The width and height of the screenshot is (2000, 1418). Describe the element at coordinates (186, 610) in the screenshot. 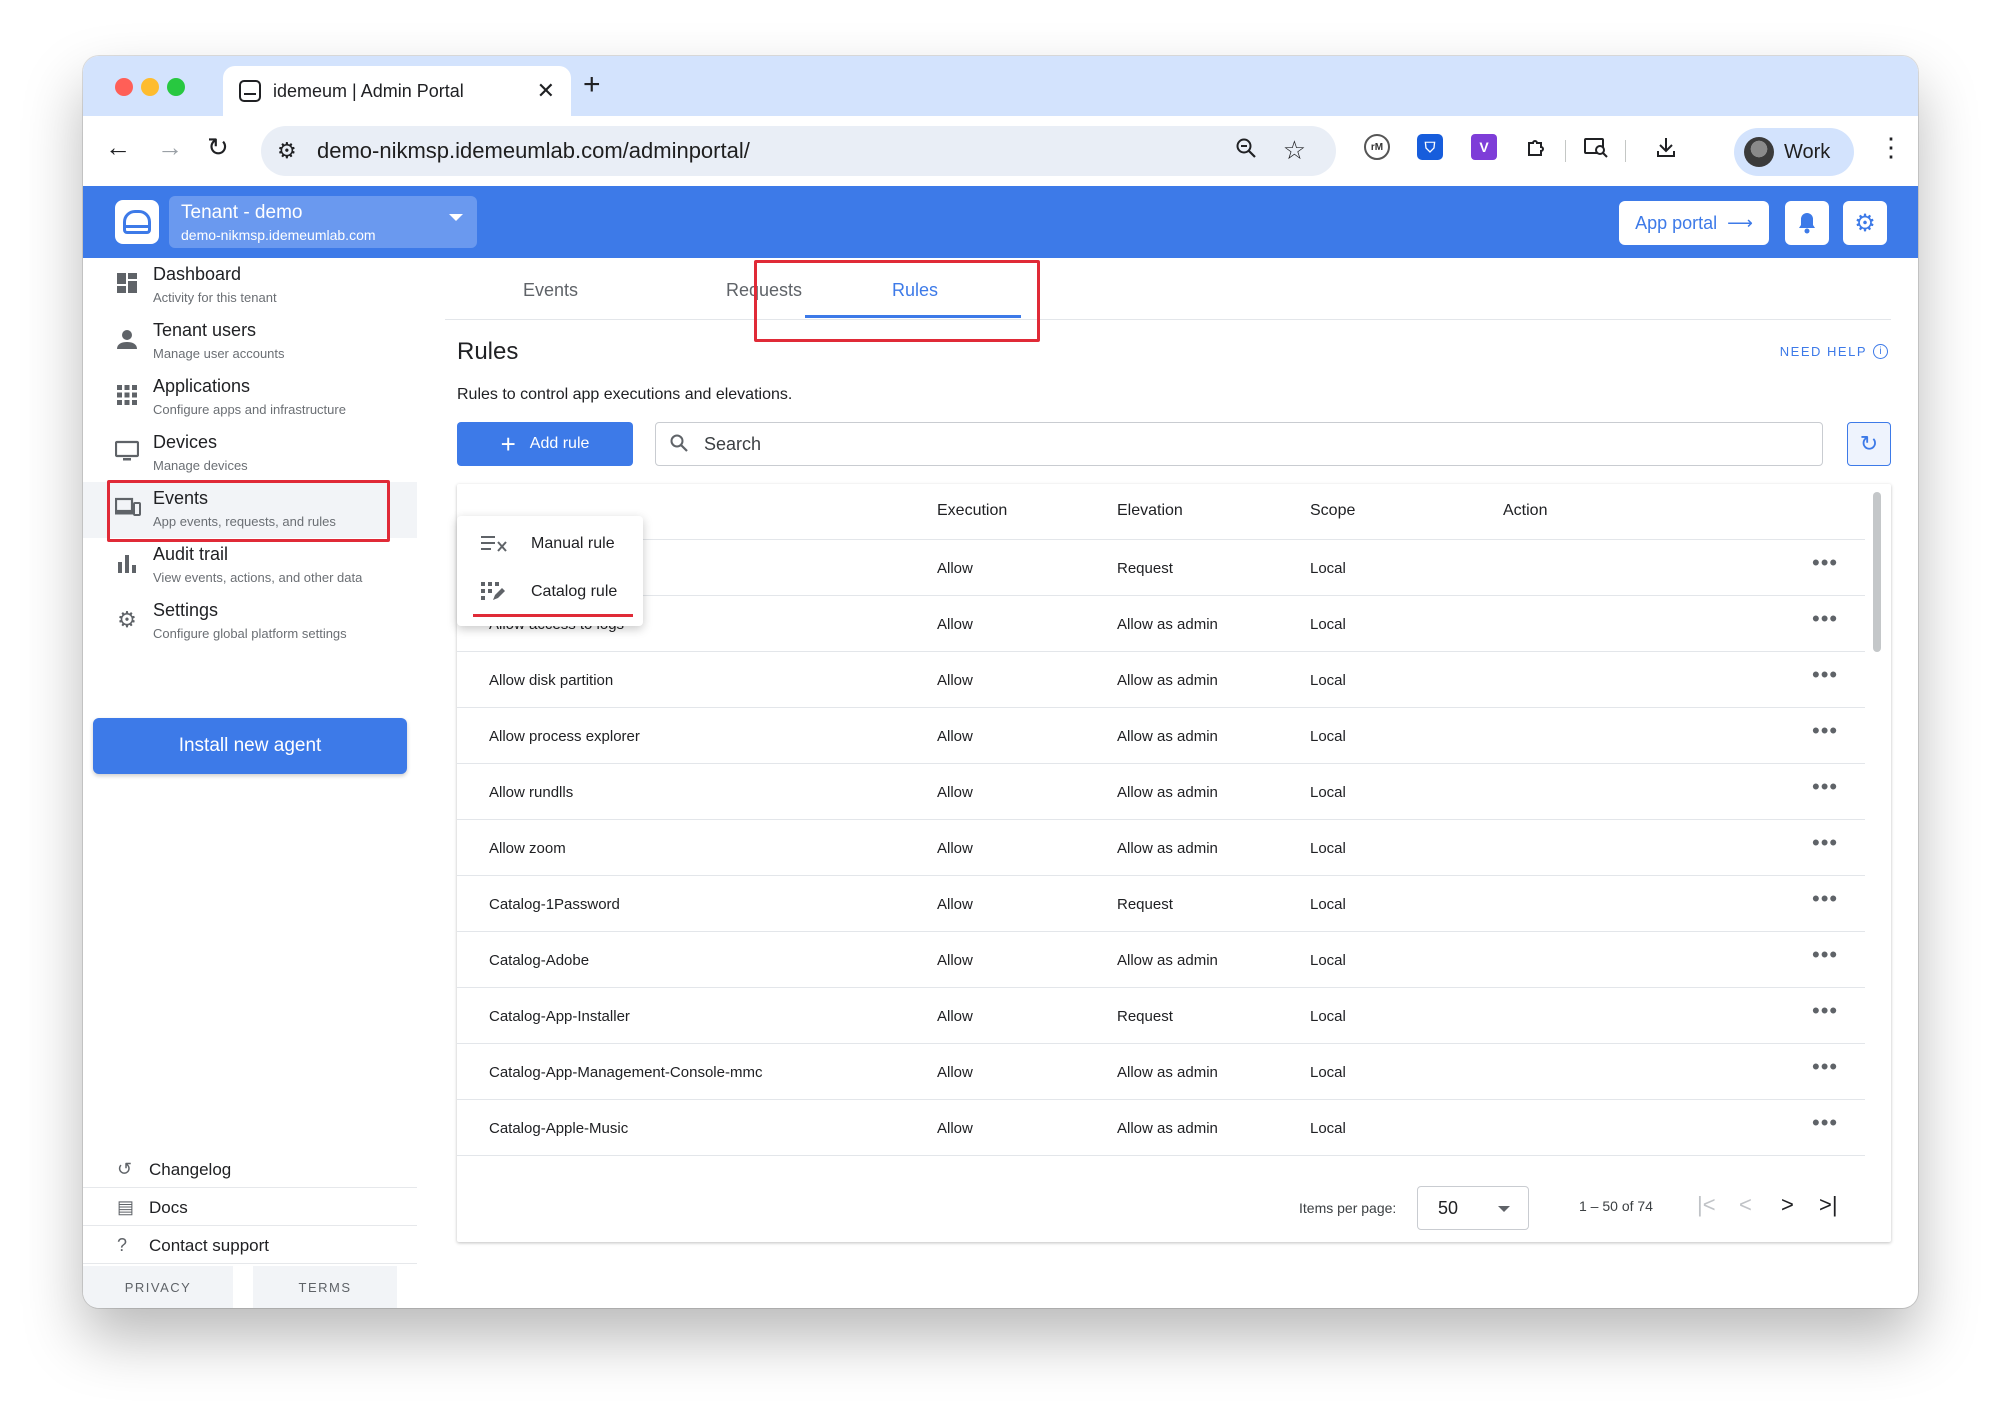

I see `sidebar-item-label: Settings` at that location.